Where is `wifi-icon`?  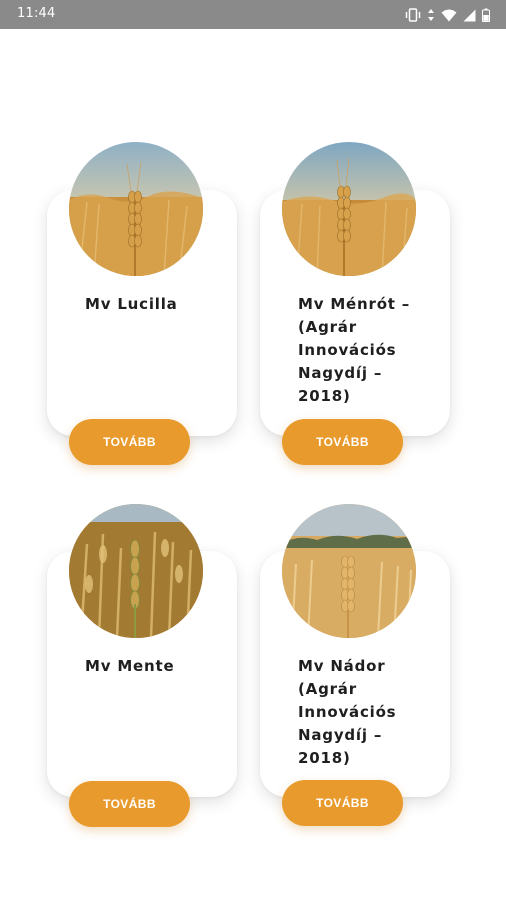
wifi-icon is located at coordinates (449, 15).